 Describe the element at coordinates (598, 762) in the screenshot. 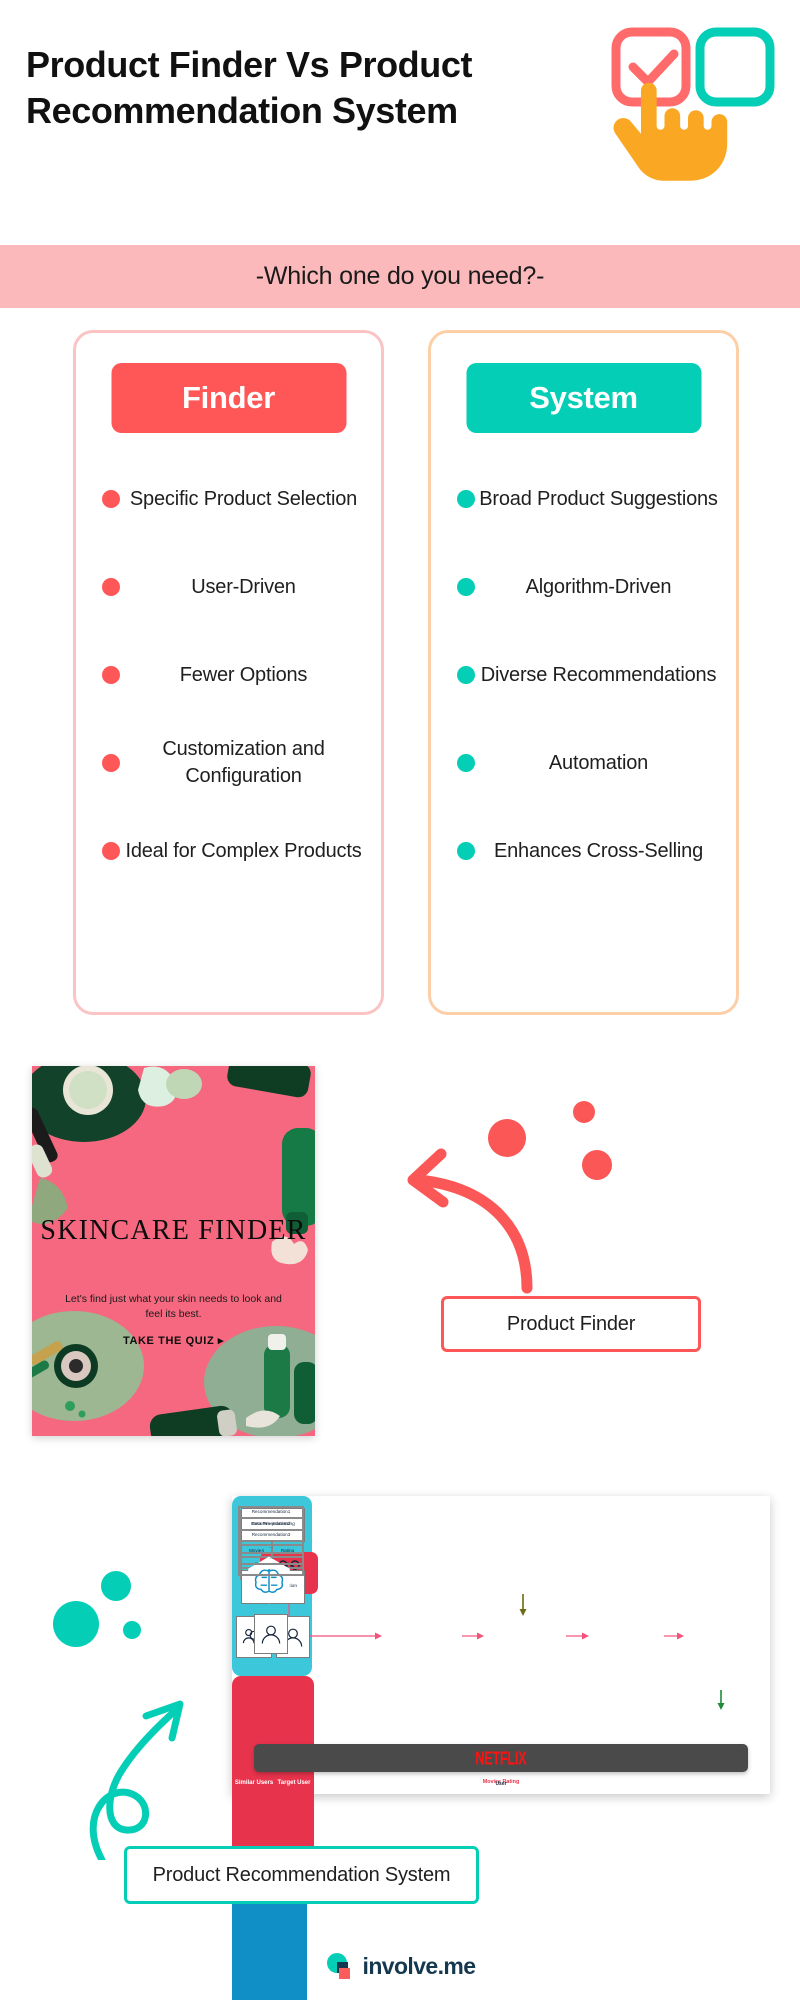

I see `bullet-label: Automation` at that location.